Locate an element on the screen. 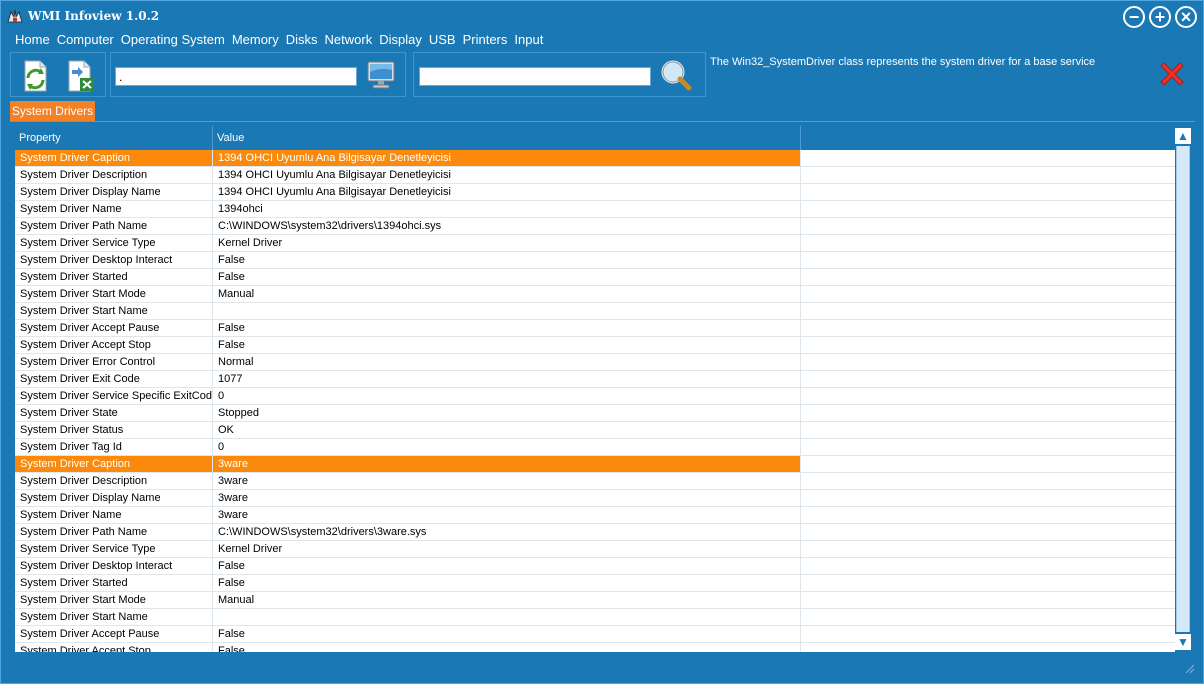 This screenshot has height=684, width=1204. menu-home: Home is located at coordinates (35, 41).